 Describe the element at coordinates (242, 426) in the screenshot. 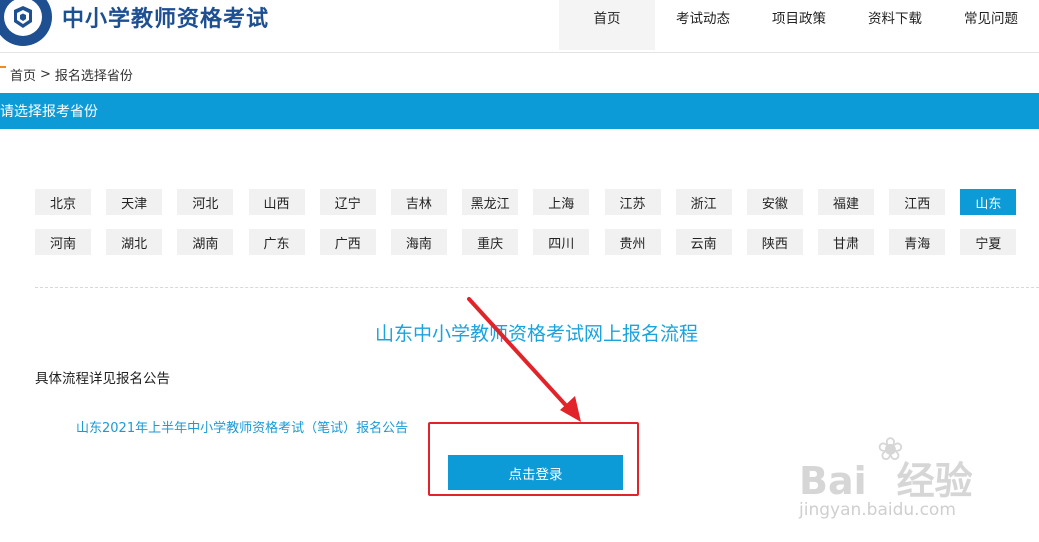

I see `notice-link: 山东2021年上半年中小学教师资格考试（笔试）报名公告` at that location.